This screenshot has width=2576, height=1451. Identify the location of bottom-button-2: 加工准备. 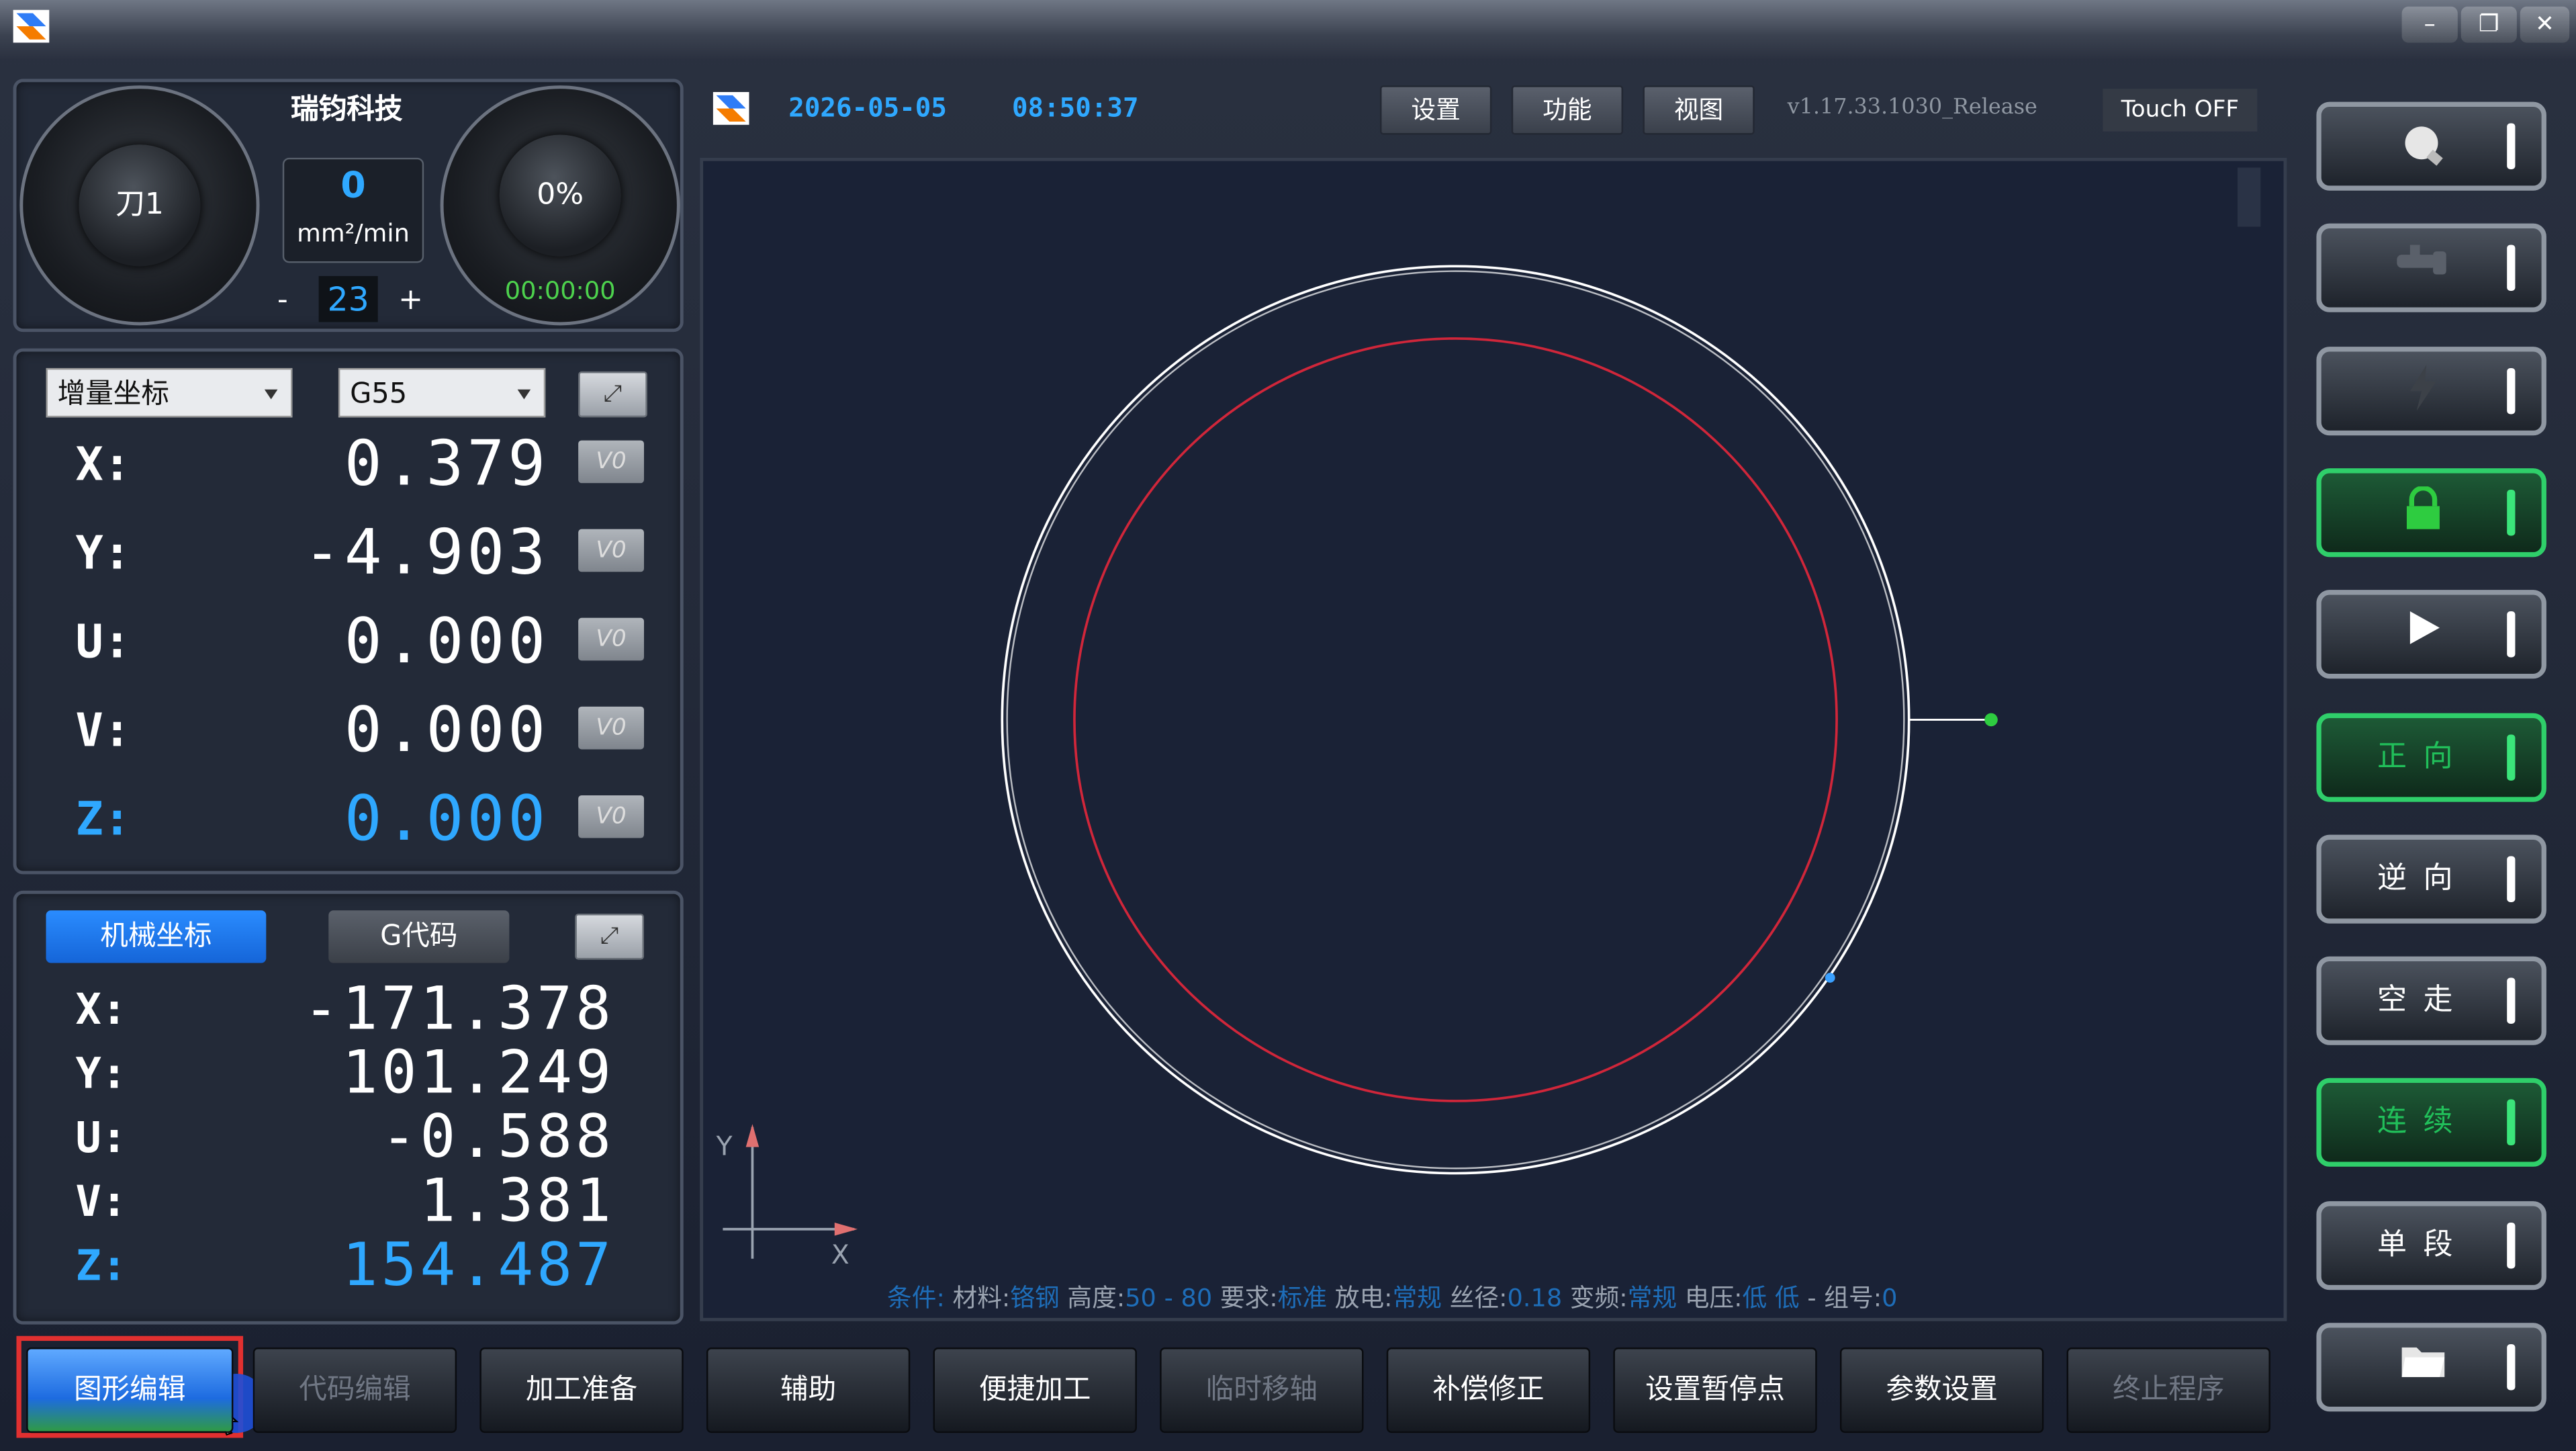
(581, 1390).